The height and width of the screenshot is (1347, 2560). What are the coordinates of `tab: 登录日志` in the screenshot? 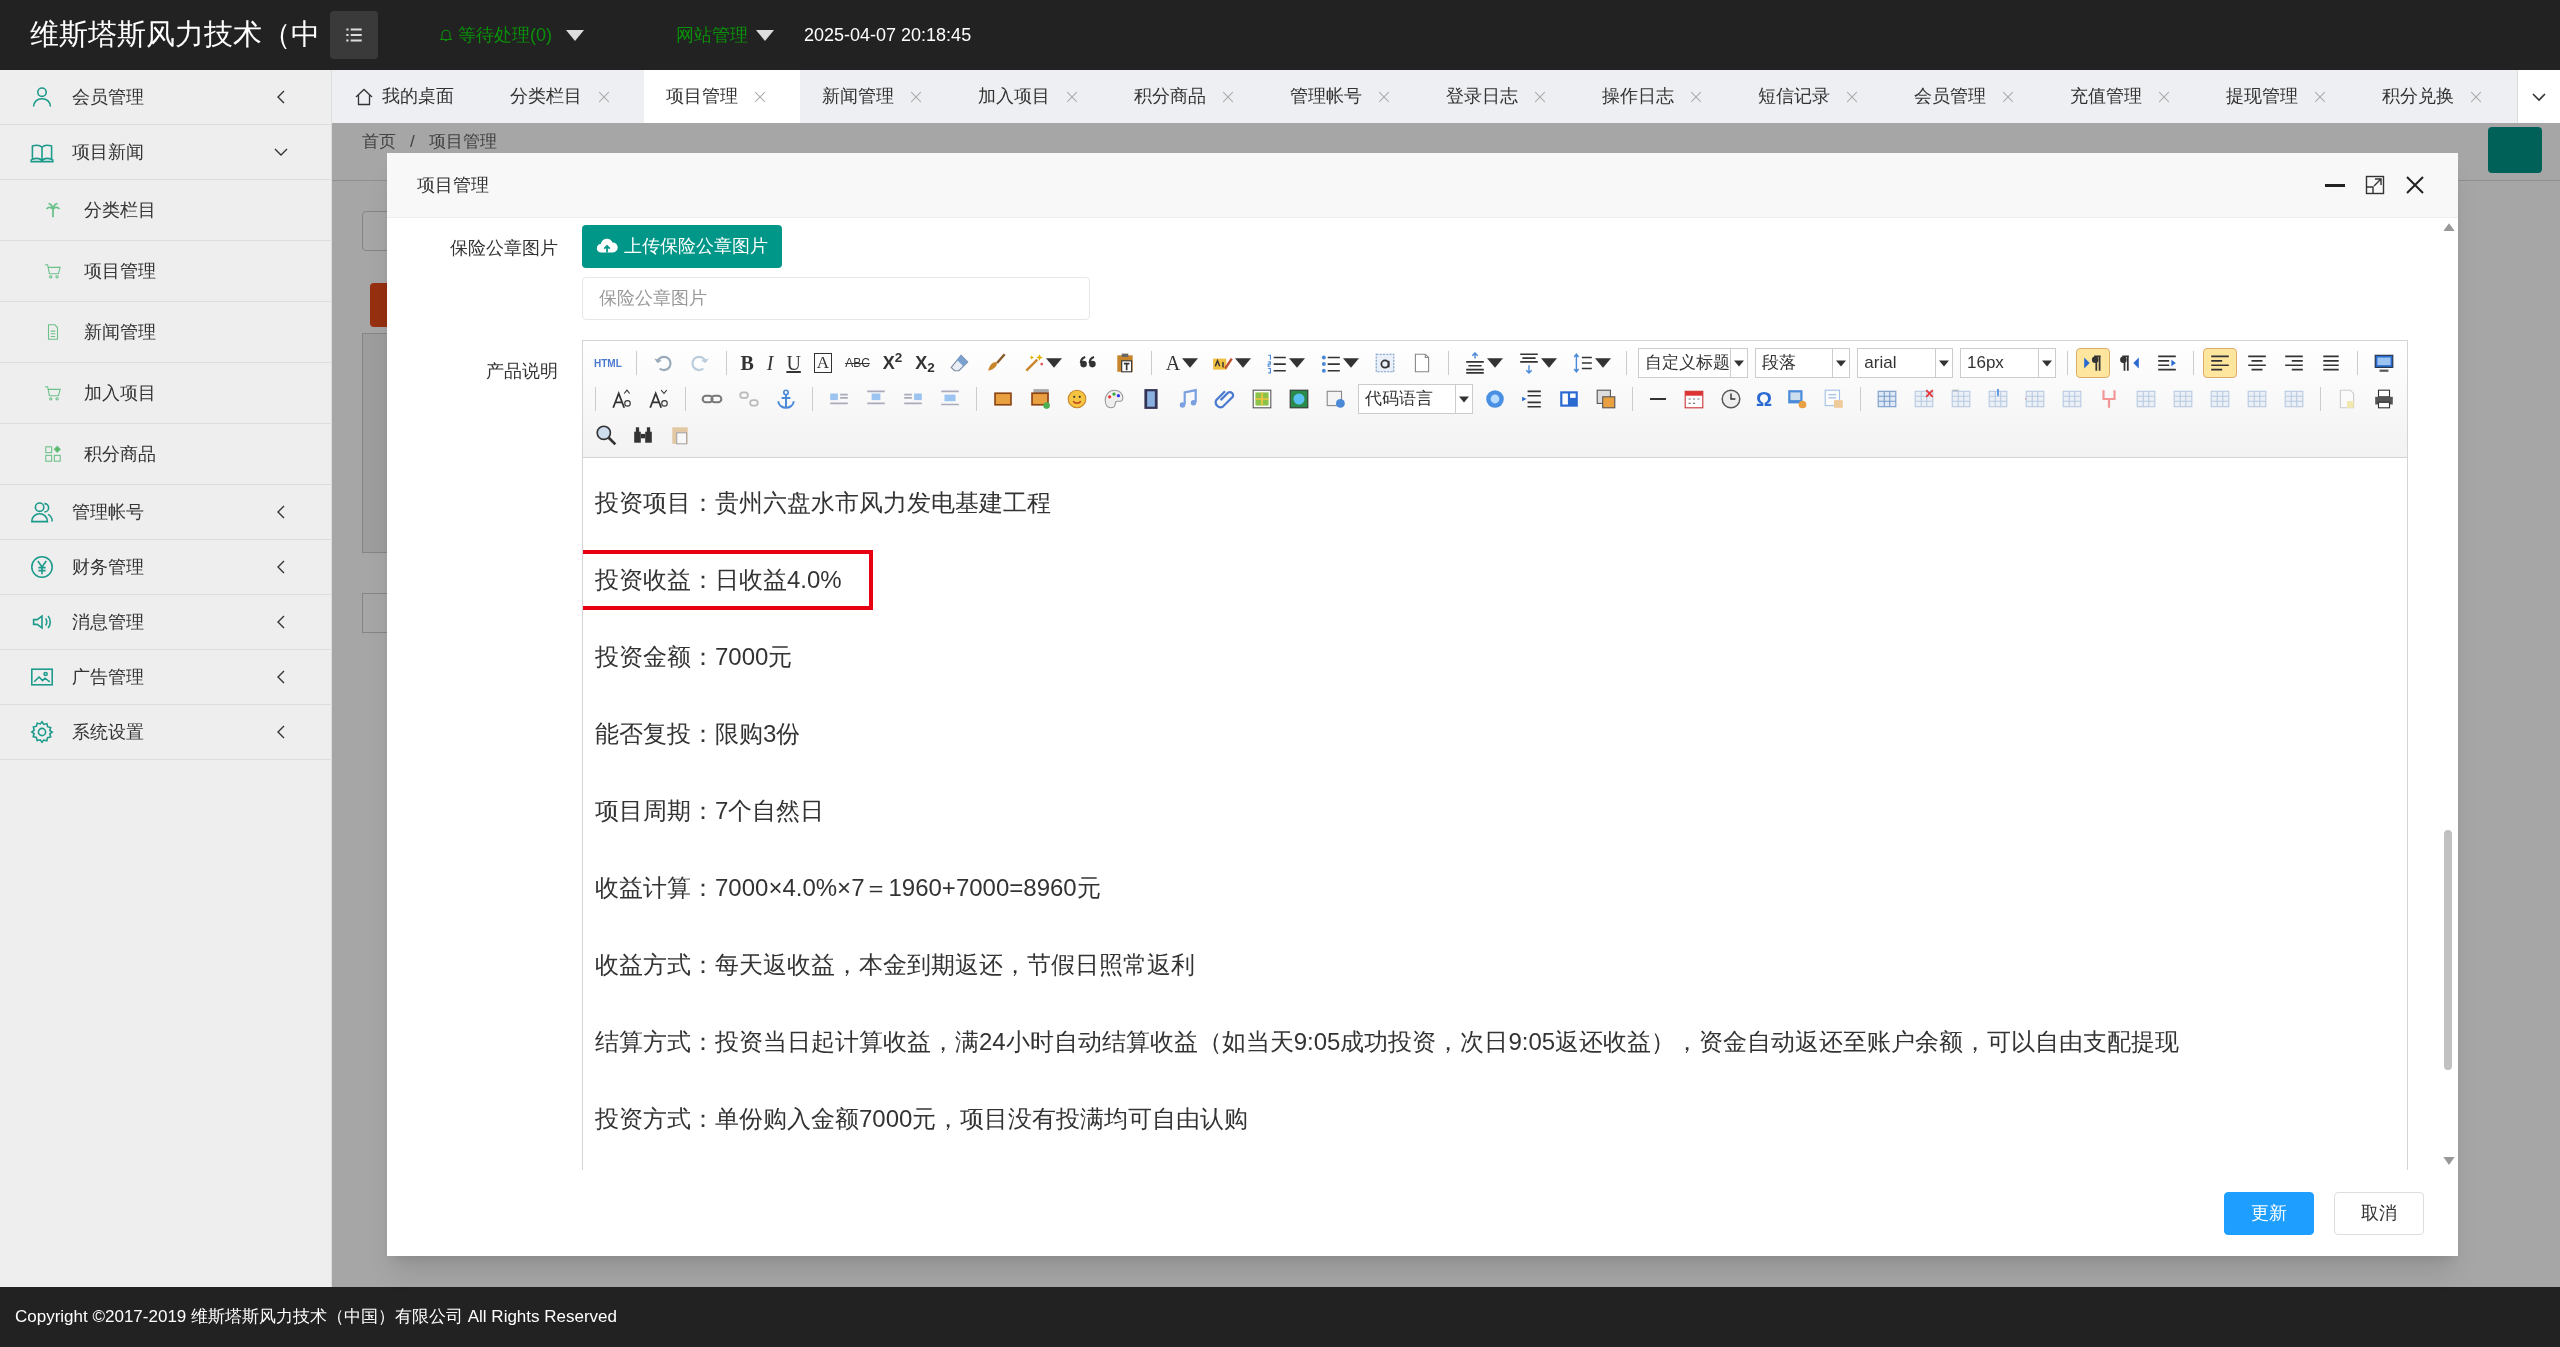 It's located at (1502, 96).